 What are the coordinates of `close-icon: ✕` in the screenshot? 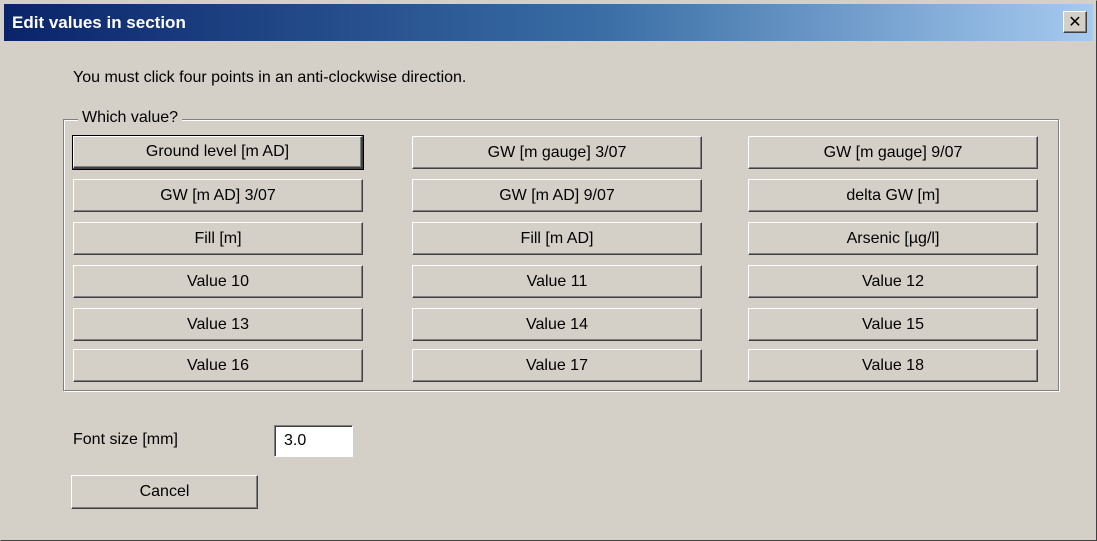 It's located at (1075, 22).